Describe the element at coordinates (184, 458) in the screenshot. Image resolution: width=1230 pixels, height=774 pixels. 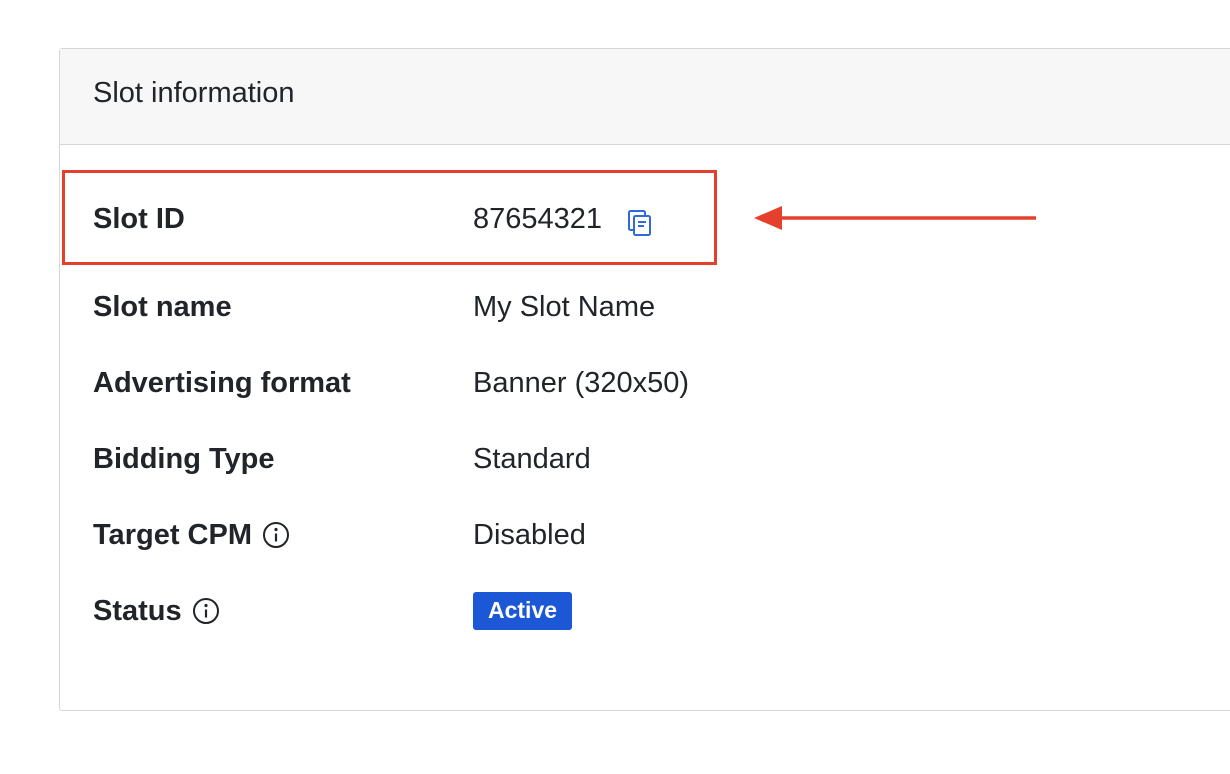
I see `bidding-type-label: Bidding Type` at that location.